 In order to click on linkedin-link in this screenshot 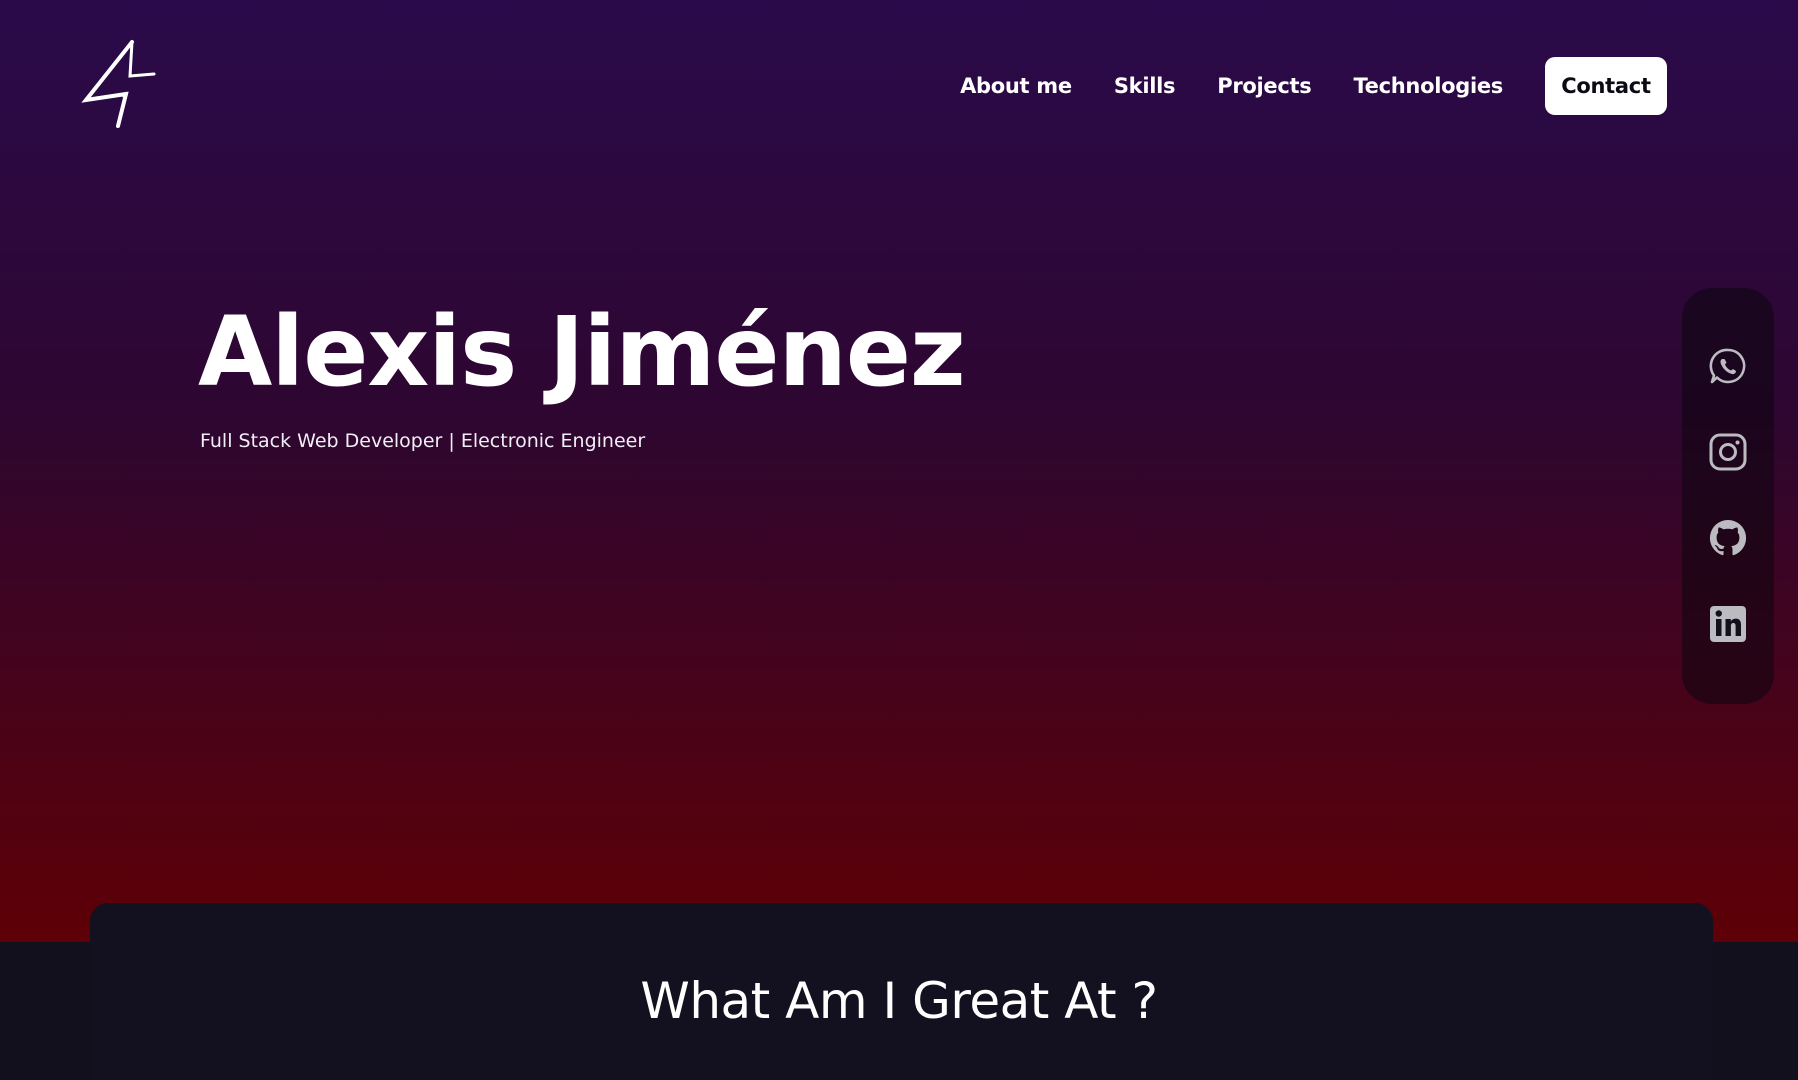, I will do `click(1728, 624)`.